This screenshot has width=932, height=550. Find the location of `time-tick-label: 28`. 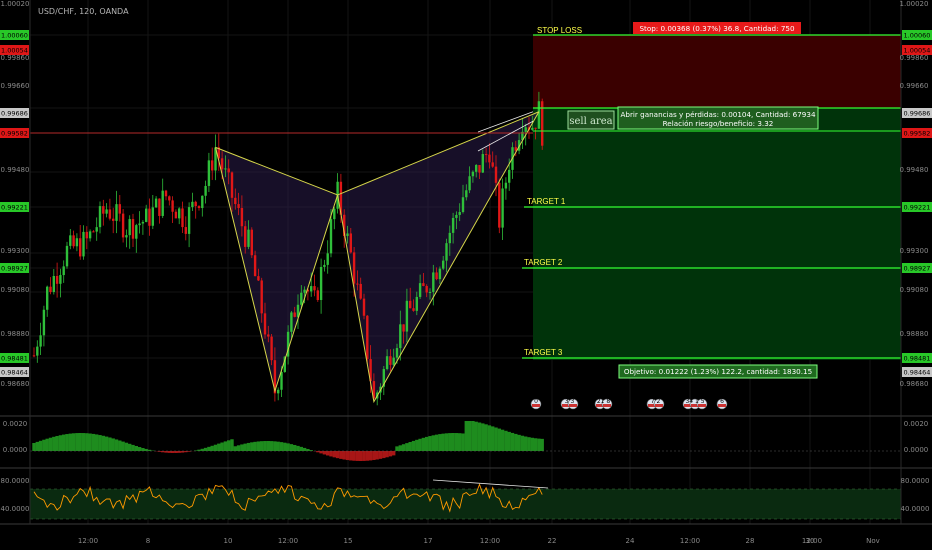

time-tick-label: 28 is located at coordinates (750, 541).